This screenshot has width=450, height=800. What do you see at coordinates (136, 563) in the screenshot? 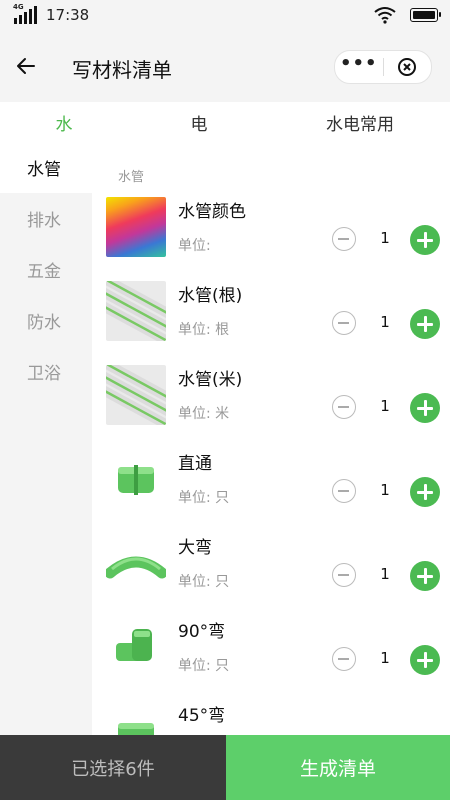
I see `large-bend-thumbnail` at bounding box center [136, 563].